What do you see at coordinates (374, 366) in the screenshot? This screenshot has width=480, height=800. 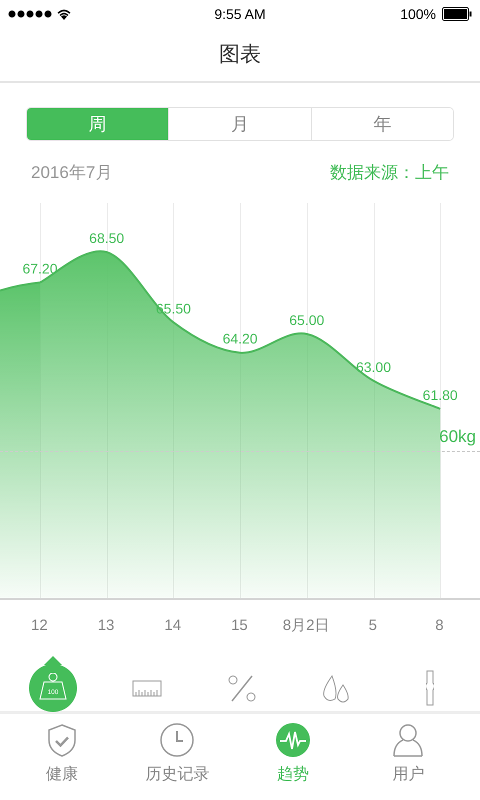 I see `value-label: 63.00` at bounding box center [374, 366].